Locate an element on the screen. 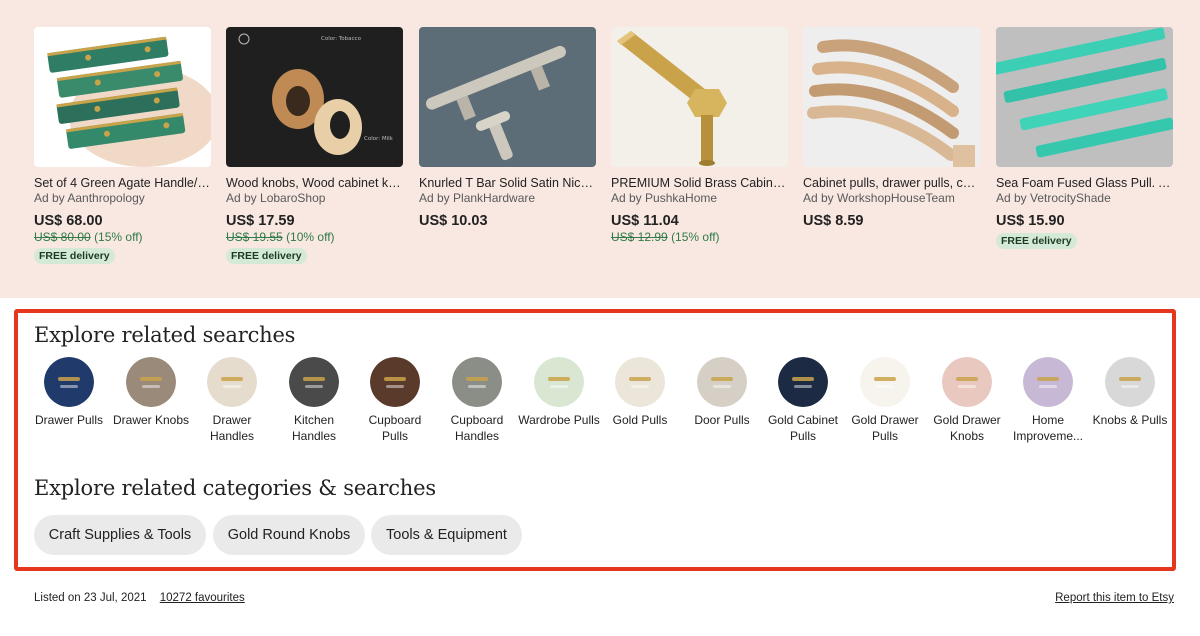 The image size is (1200, 636). related-search-item: Gold Drawer Knobs is located at coordinates (967, 400).